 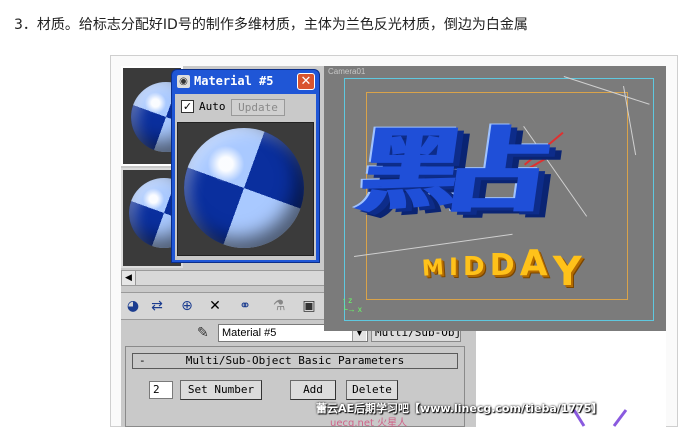 I want to click on preview-sphere, so click(x=244, y=188).